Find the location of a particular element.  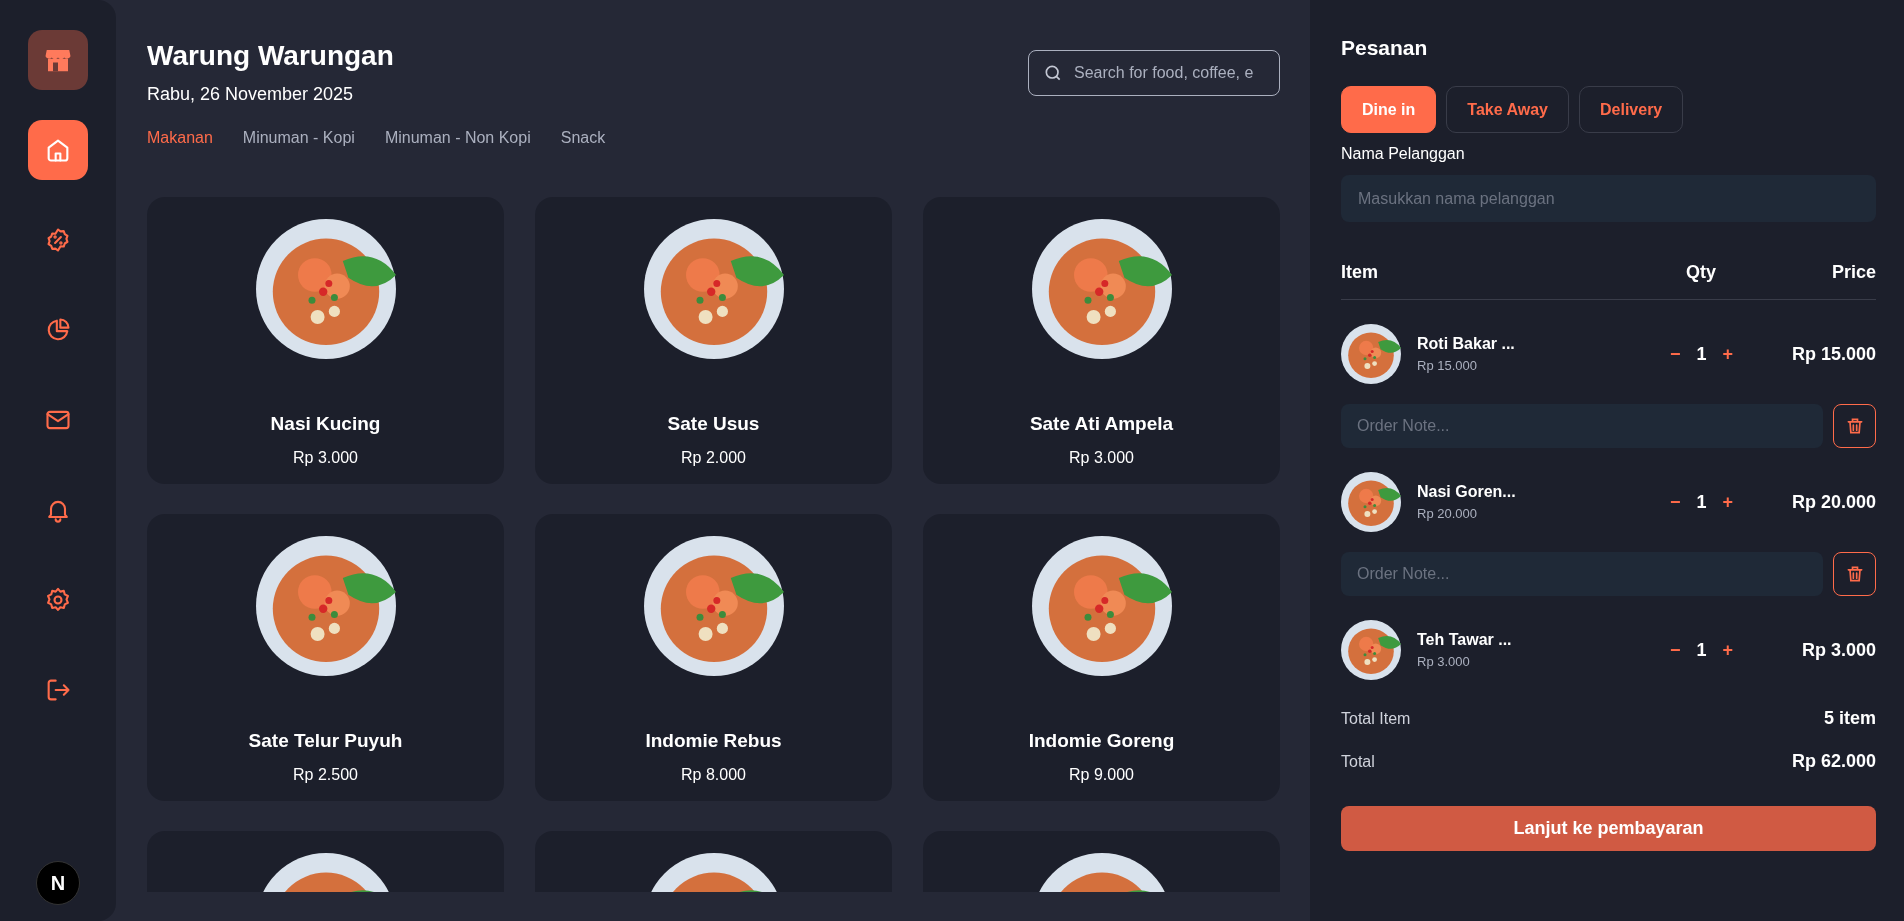

menu-item-price: Rp 2.000 is located at coordinates (713, 458).